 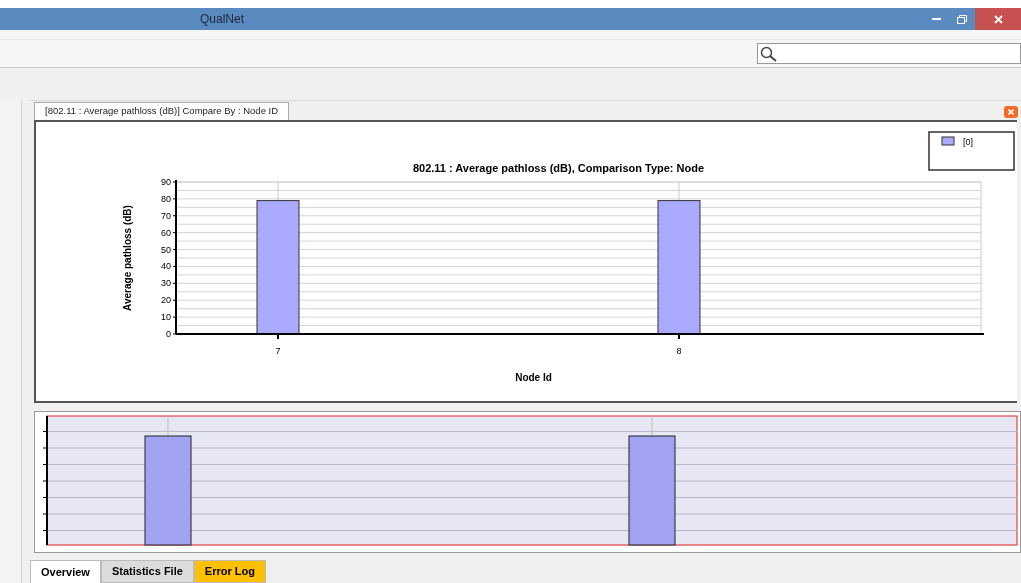 What do you see at coordinates (769, 53) in the screenshot?
I see `search-icon` at bounding box center [769, 53].